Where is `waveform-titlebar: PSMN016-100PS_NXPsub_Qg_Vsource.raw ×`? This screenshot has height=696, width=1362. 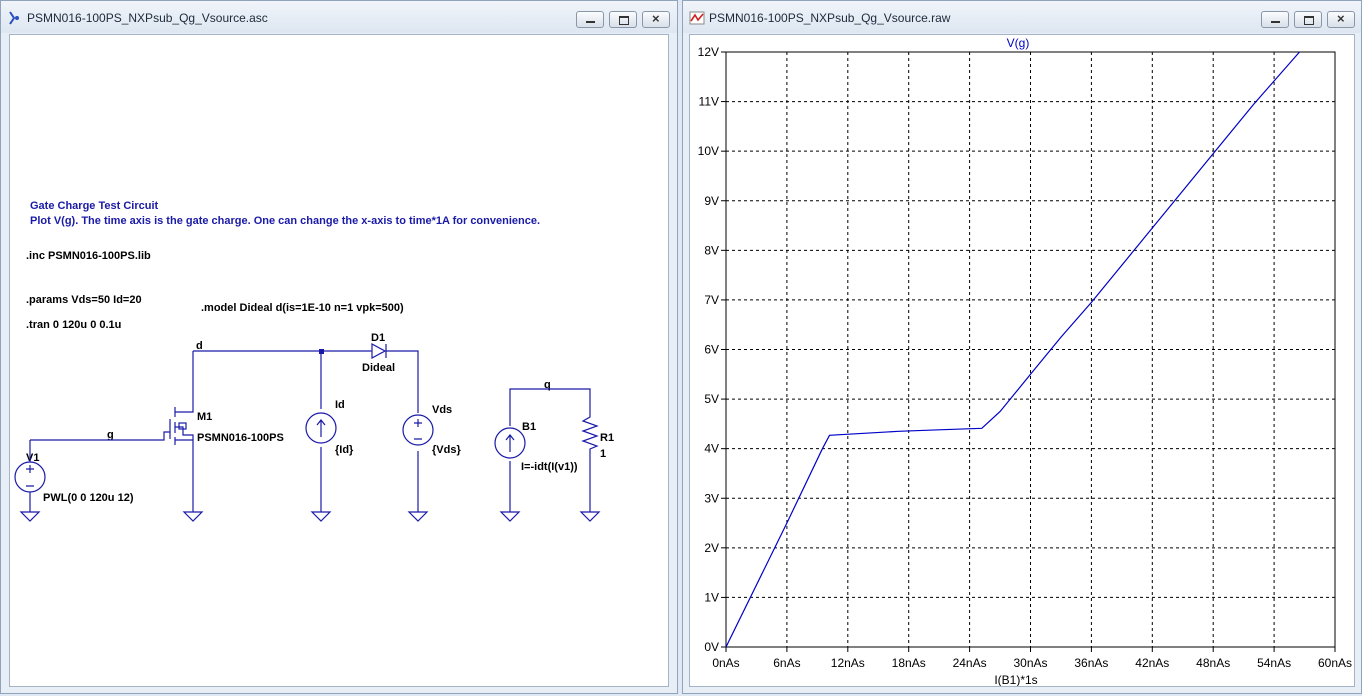 waveform-titlebar: PSMN016-100PS_NXPsub_Qg_Vsource.raw × is located at coordinates (1022, 17).